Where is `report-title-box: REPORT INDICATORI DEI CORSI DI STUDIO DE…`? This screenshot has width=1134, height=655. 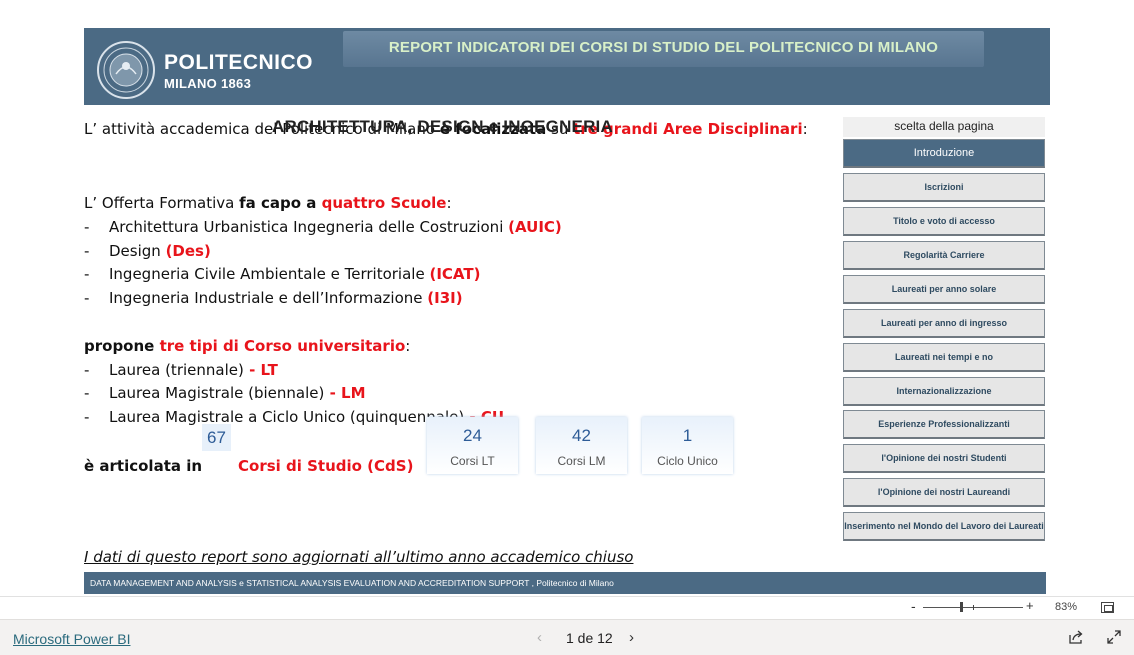
report-title-box: REPORT INDICATORI DEI CORSI DI STUDIO DE… is located at coordinates (663, 49).